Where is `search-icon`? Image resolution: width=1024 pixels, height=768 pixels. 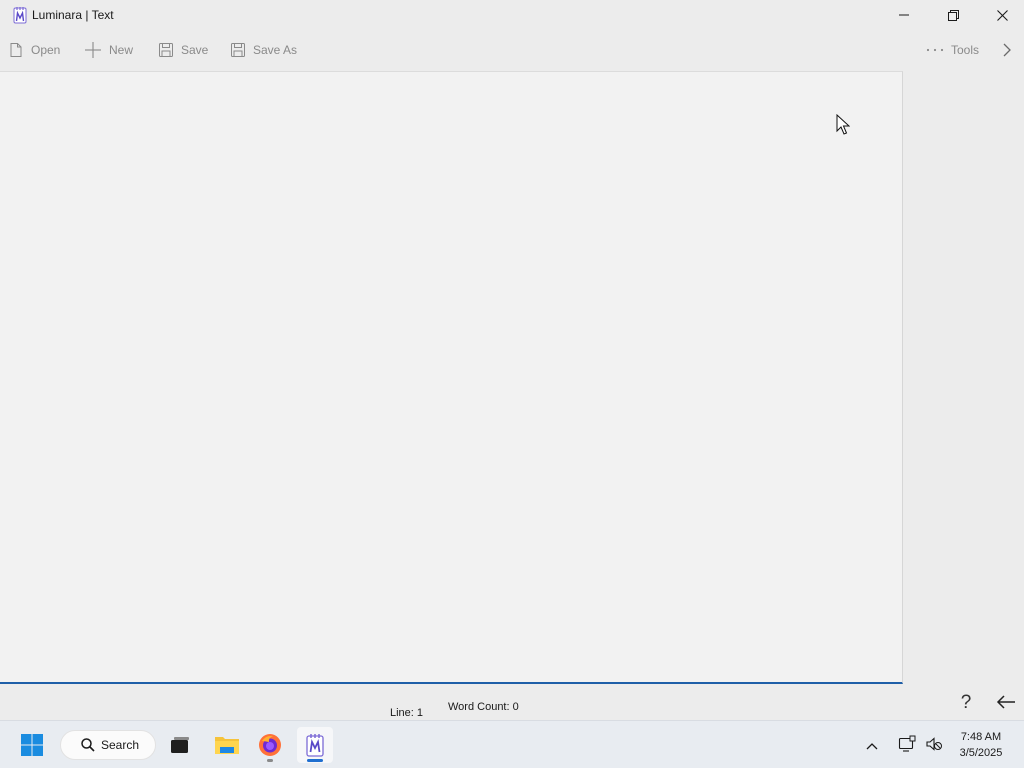 search-icon is located at coordinates (88, 745).